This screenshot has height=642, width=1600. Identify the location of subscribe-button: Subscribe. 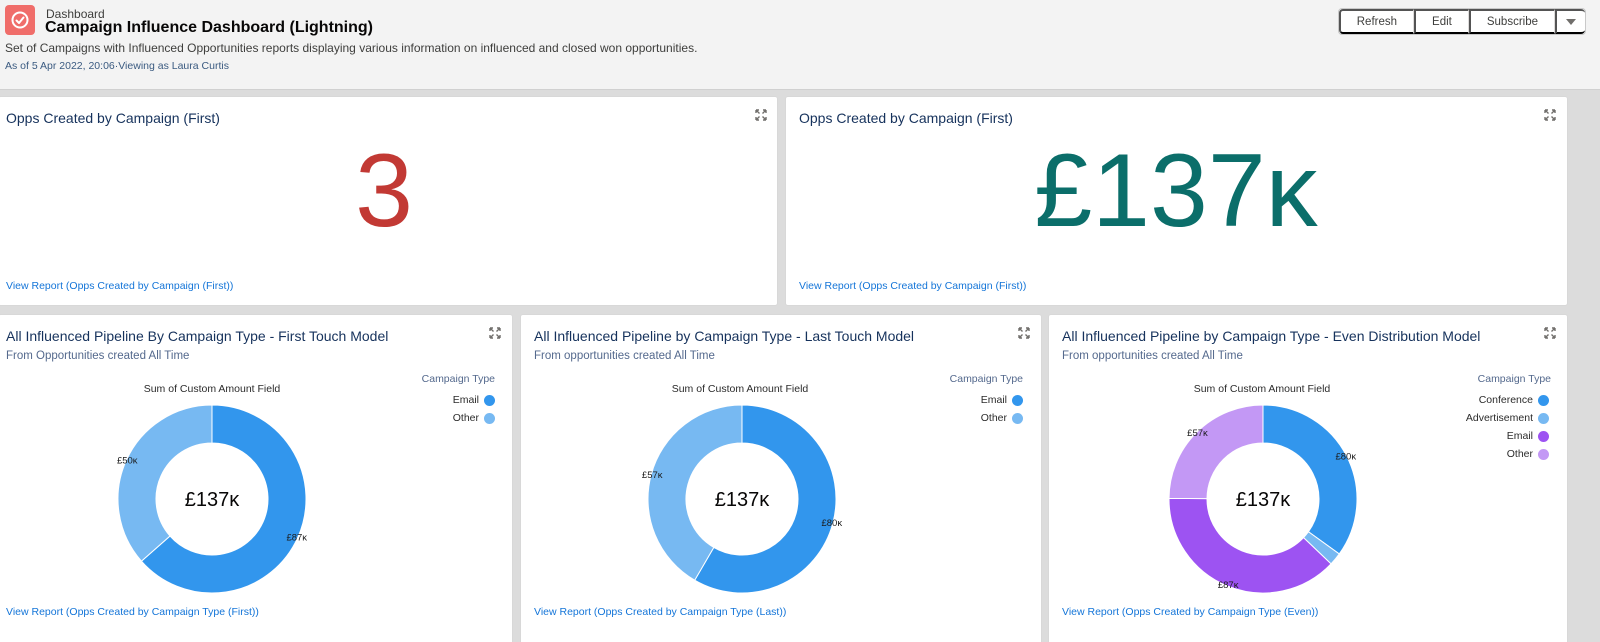
(1511, 21).